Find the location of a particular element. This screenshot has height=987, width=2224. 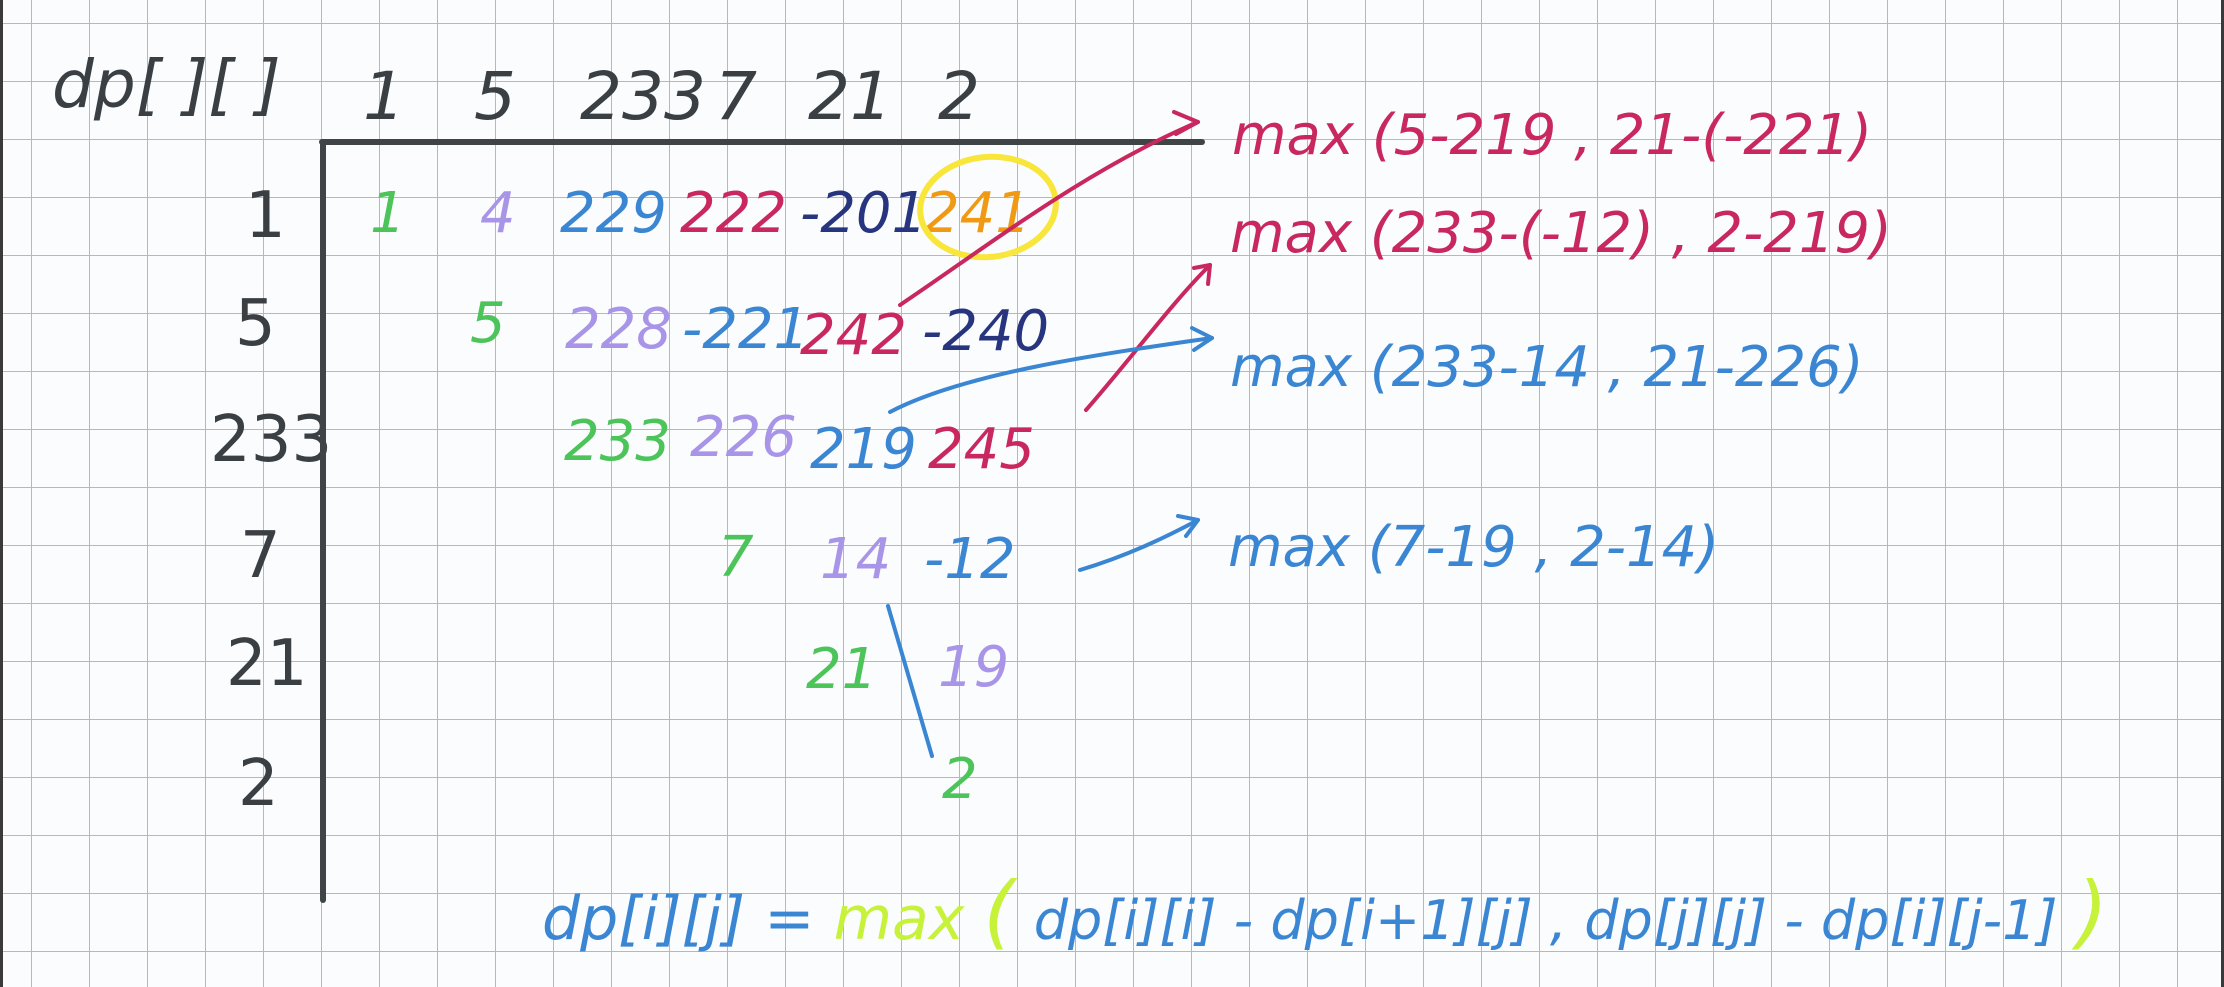

connector-line is located at coordinates (910, 681).